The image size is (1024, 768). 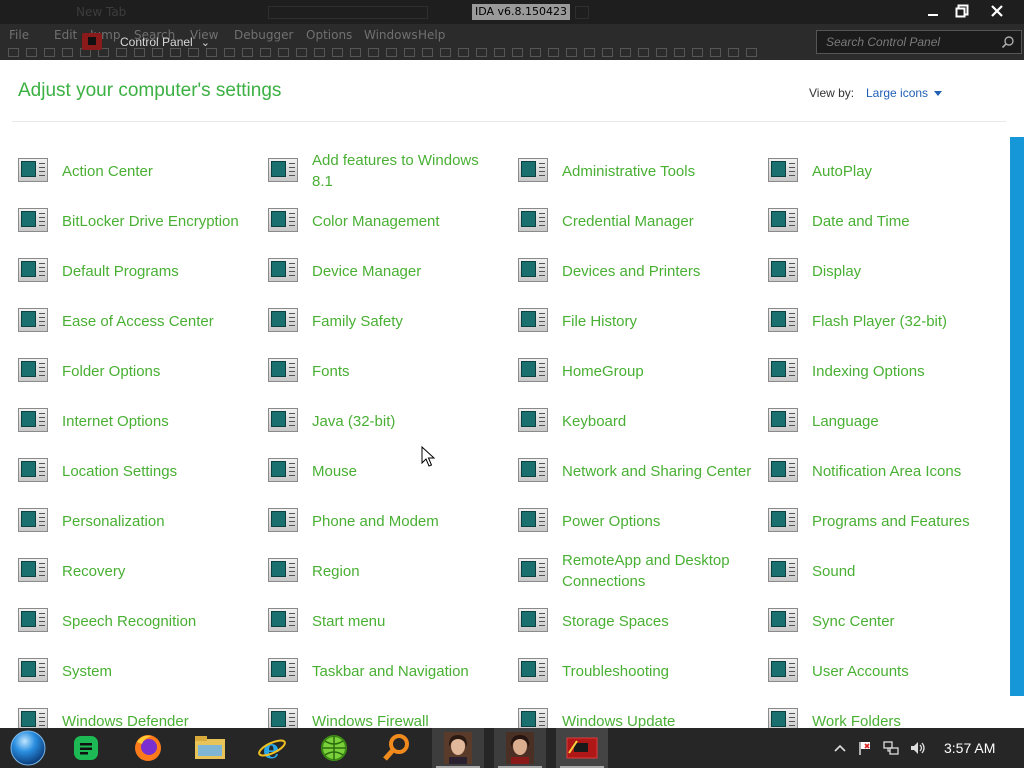 I want to click on cp-item-label: Windows Defender, so click(x=157, y=720).